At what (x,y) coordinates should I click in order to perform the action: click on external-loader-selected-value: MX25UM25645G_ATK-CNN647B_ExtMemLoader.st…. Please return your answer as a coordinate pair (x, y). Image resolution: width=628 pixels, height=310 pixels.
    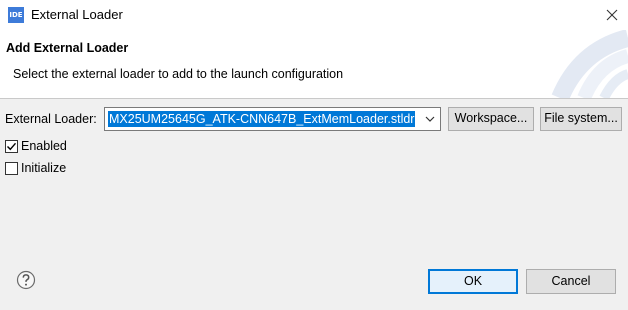
    Looking at the image, I should click on (262, 119).